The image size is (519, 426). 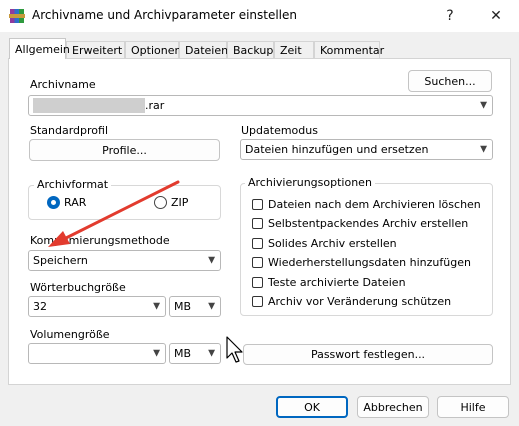 I want to click on ok-button: OK, so click(x=312, y=407).